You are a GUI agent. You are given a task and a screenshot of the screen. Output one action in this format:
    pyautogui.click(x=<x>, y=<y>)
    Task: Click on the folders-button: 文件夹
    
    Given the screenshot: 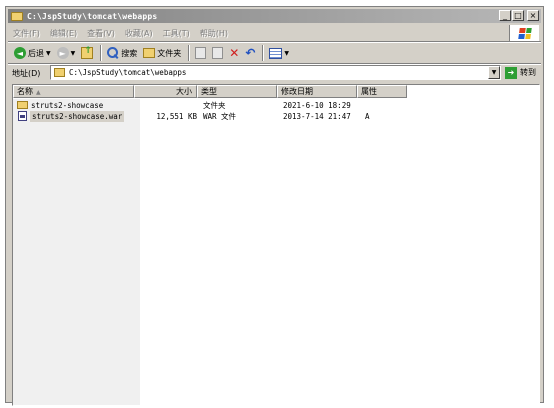 What is the action you would take?
    pyautogui.click(x=162, y=53)
    